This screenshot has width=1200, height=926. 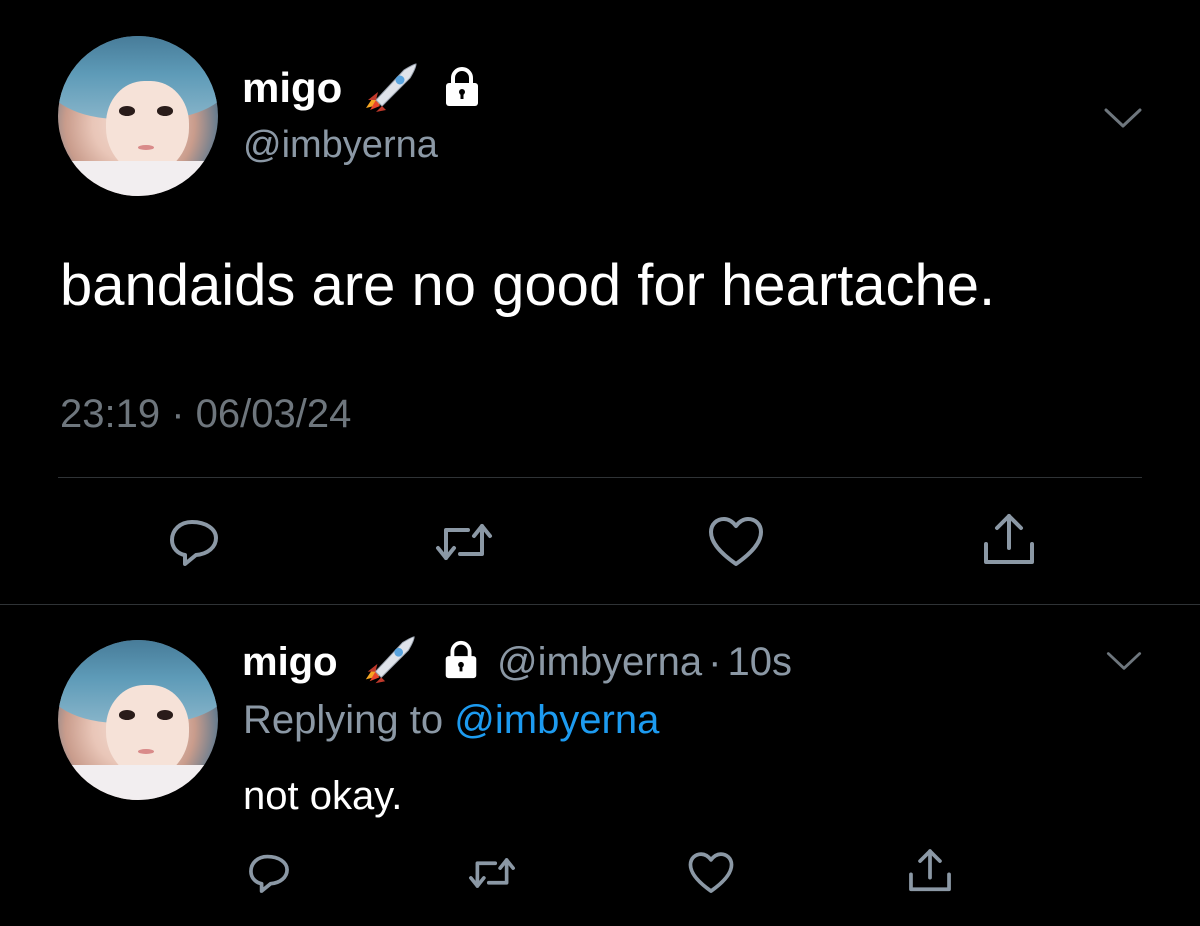 What do you see at coordinates (343, 720) in the screenshot?
I see `replying-prefix: Replying to` at bounding box center [343, 720].